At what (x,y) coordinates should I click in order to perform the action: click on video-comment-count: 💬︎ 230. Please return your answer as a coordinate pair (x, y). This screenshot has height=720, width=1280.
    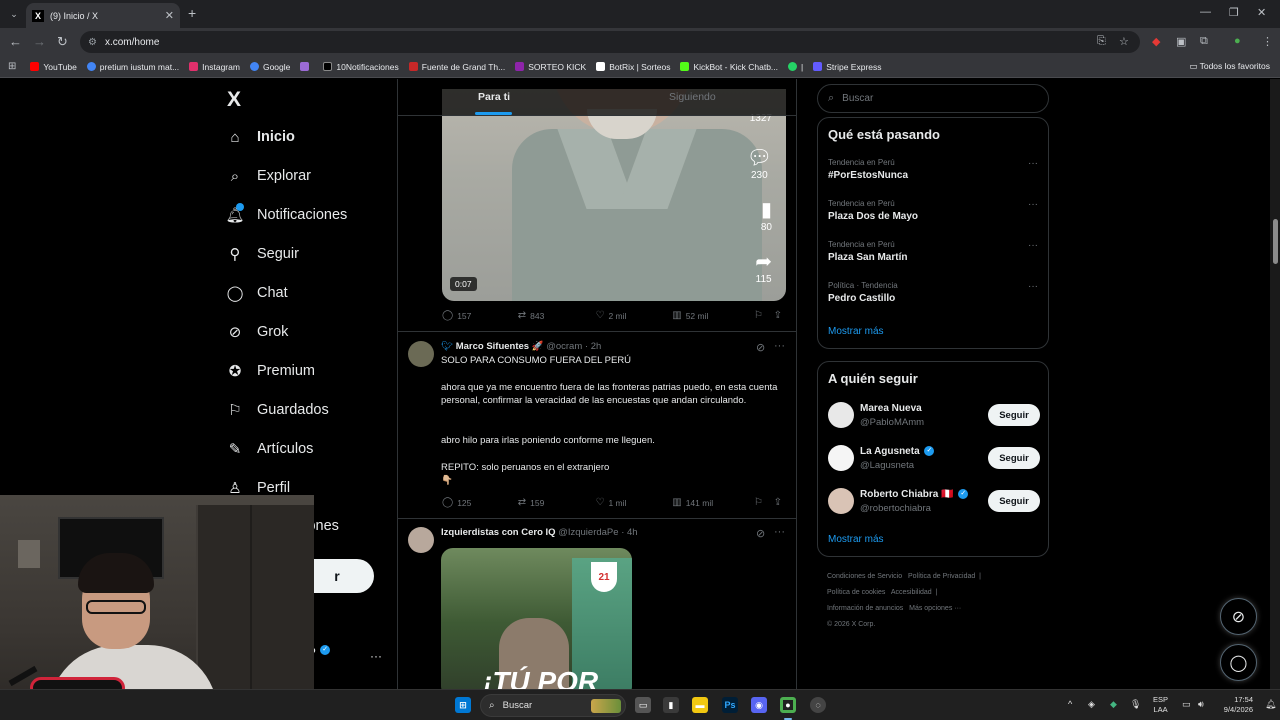
    Looking at the image, I should click on (759, 163).